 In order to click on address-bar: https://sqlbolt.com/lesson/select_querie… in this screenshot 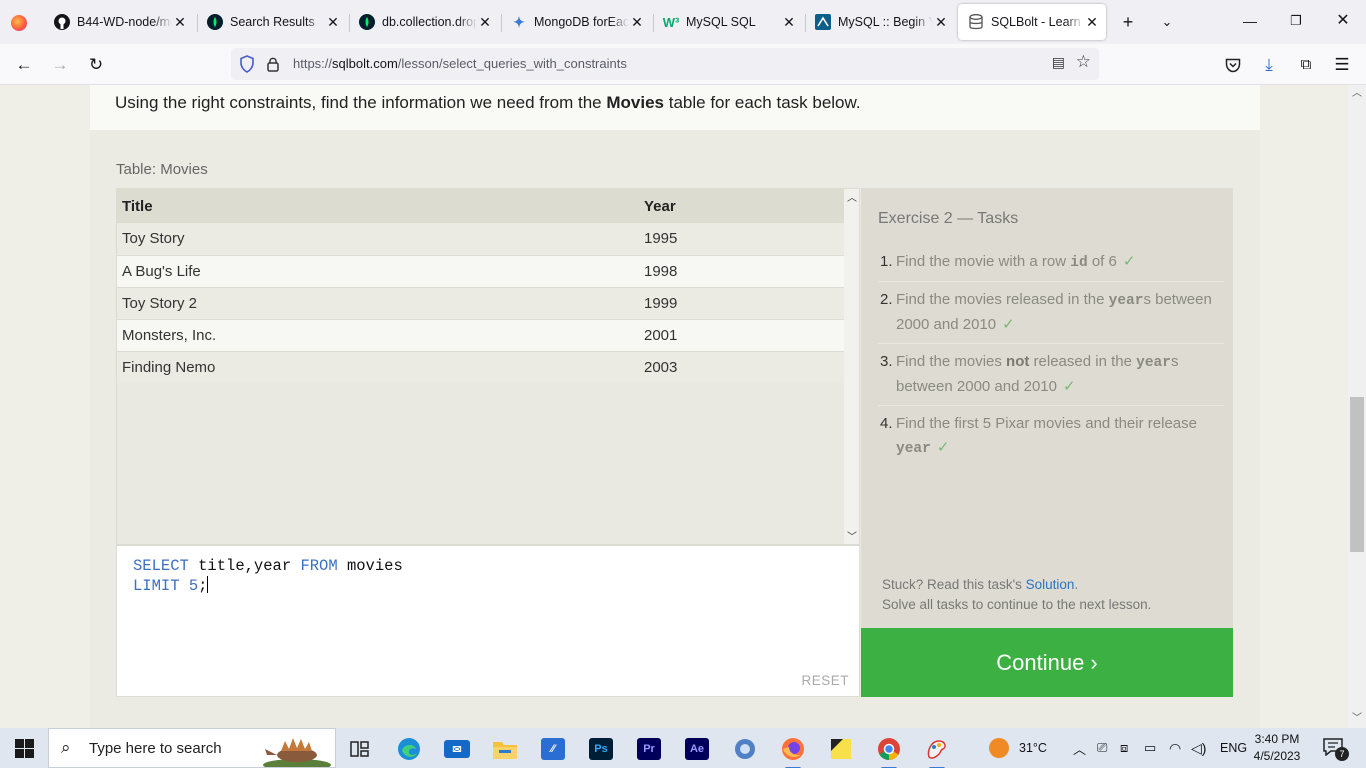, I will do `click(665, 64)`.